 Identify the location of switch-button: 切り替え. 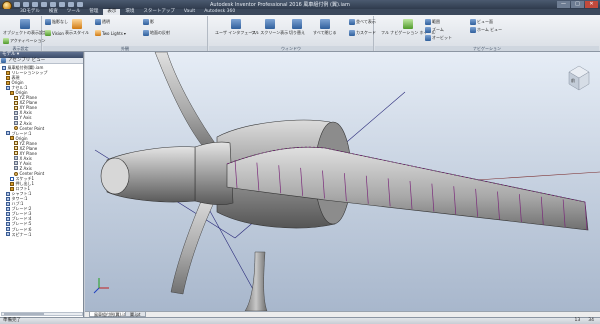
(297, 27).